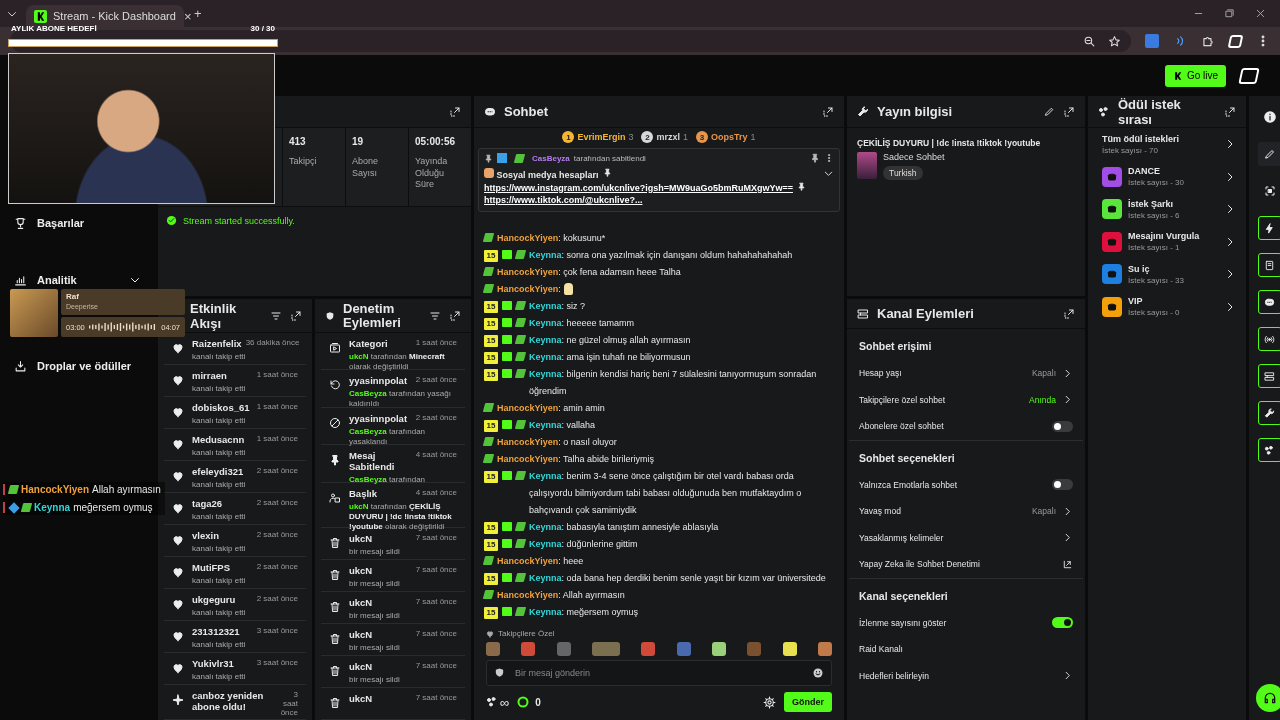 The image size is (1280, 720). I want to click on puzzle-icon, so click(1208, 41).